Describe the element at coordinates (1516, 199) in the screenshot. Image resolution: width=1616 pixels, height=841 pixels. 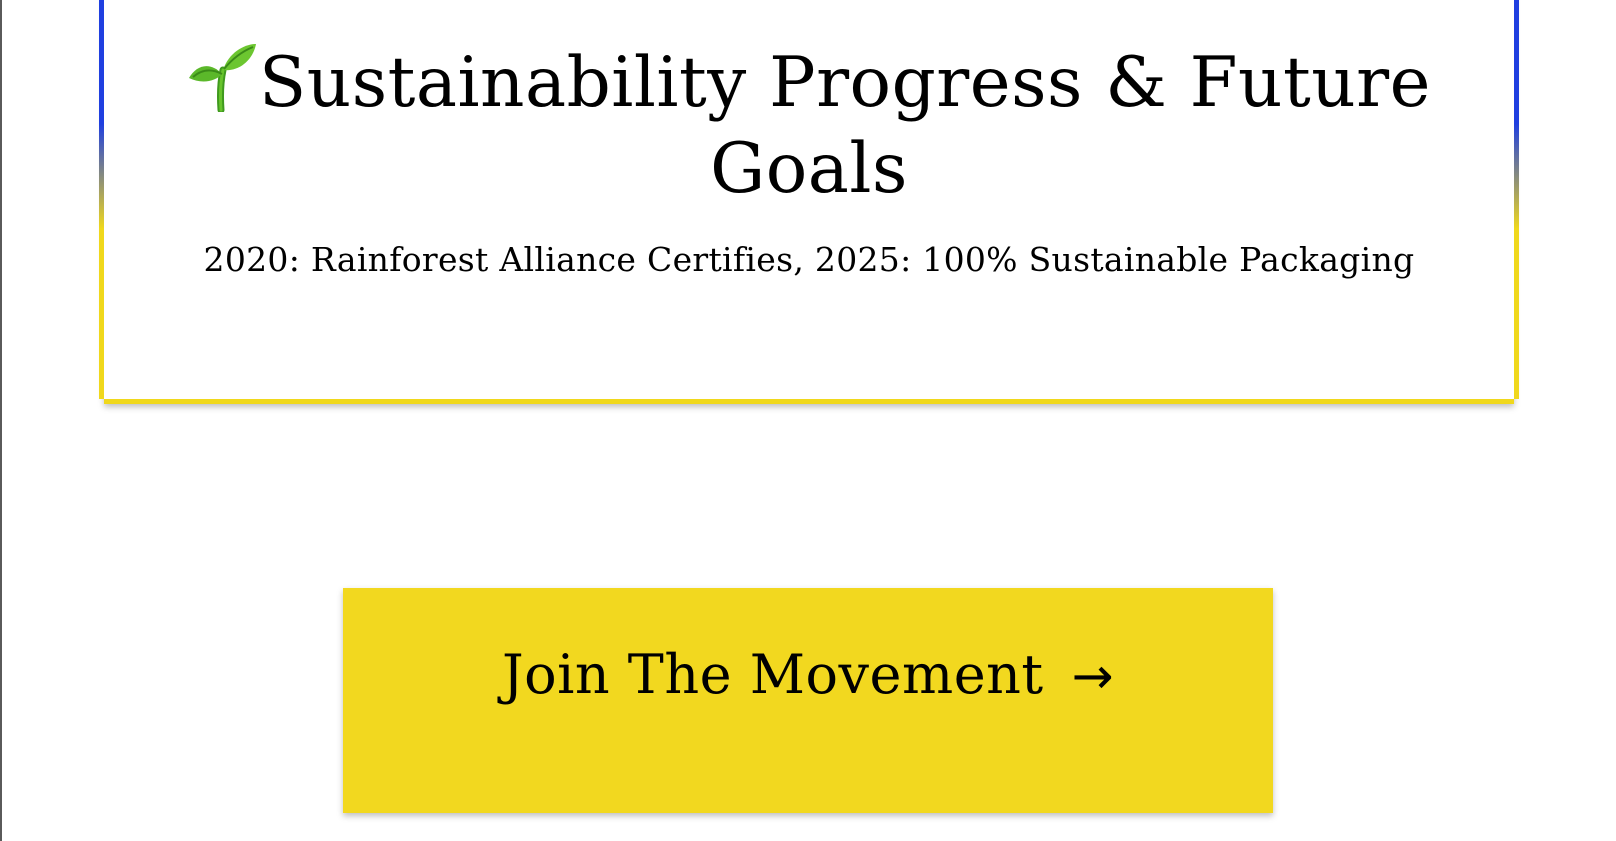
I see `card-border-right` at that location.